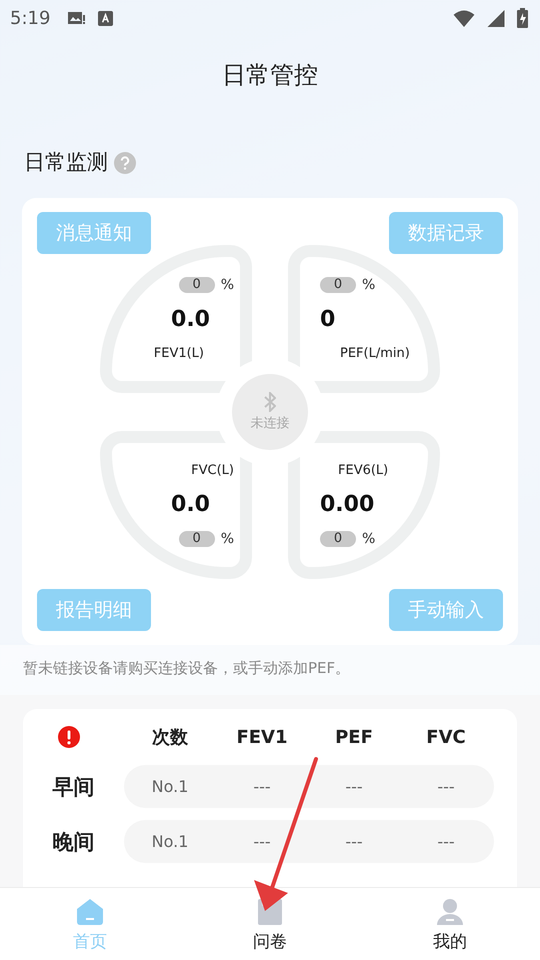  I want to click on action-button: 报告明细, so click(94, 610).